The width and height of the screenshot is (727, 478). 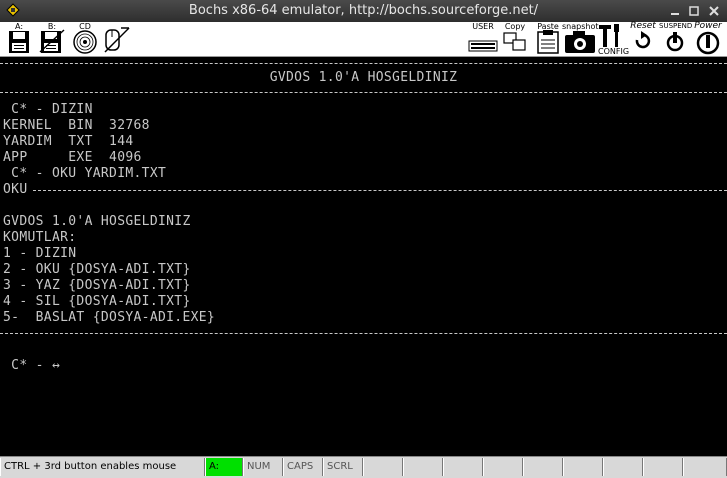 I want to click on dir-row: YARDIM TXT 144, so click(x=68, y=141).